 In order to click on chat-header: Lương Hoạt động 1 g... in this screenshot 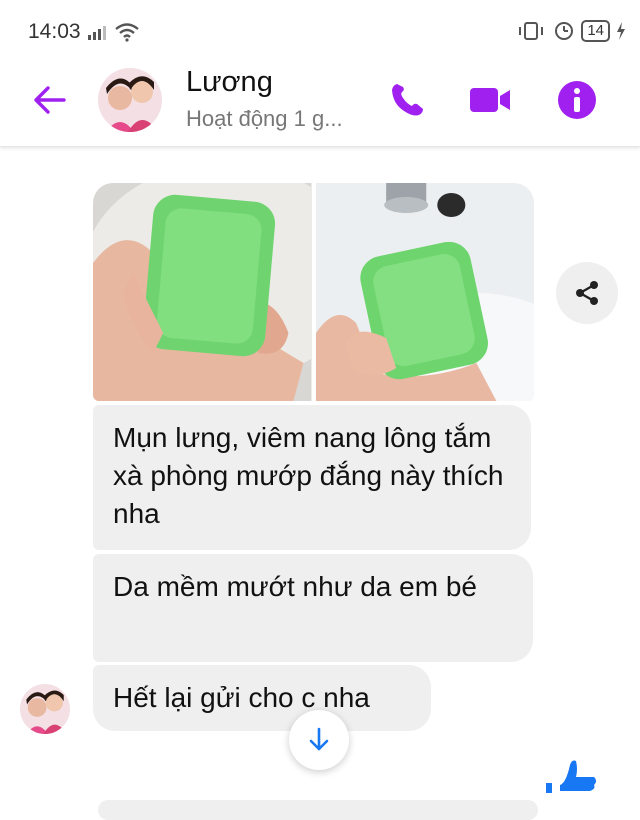, I will do `click(320, 103)`.